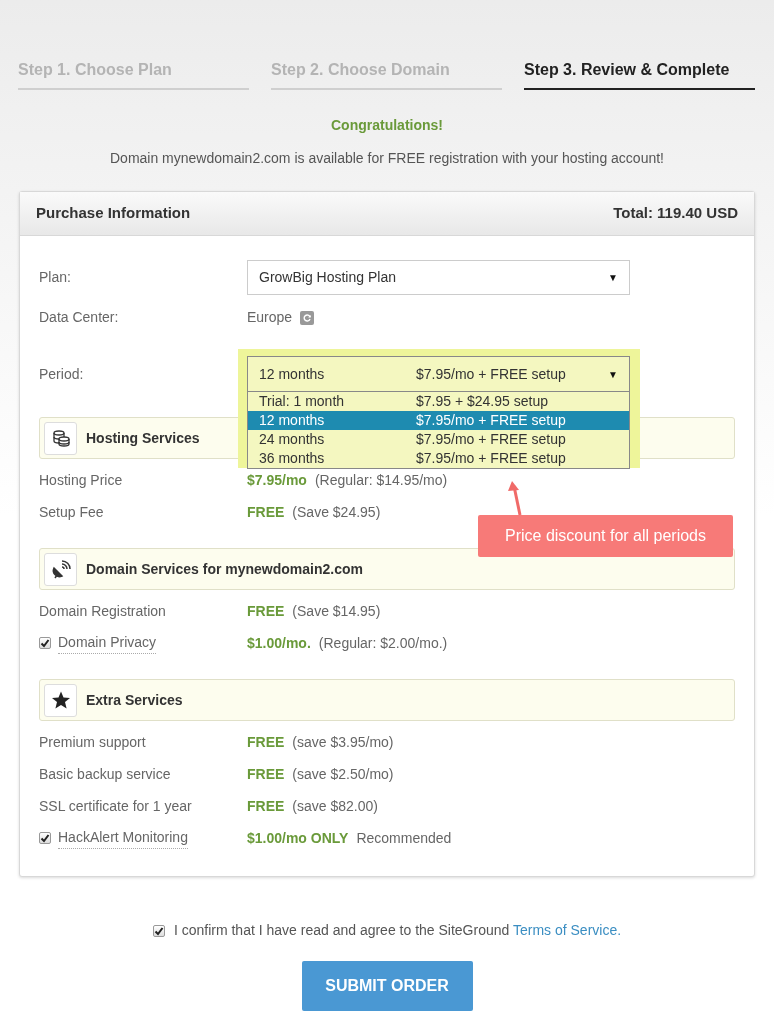 The width and height of the screenshot is (774, 1031). What do you see at coordinates (62, 374) in the screenshot?
I see `field-label: Period:` at bounding box center [62, 374].